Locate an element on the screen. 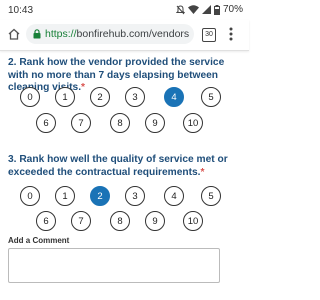 The width and height of the screenshot is (320, 300). home-icon is located at coordinates (14, 36).